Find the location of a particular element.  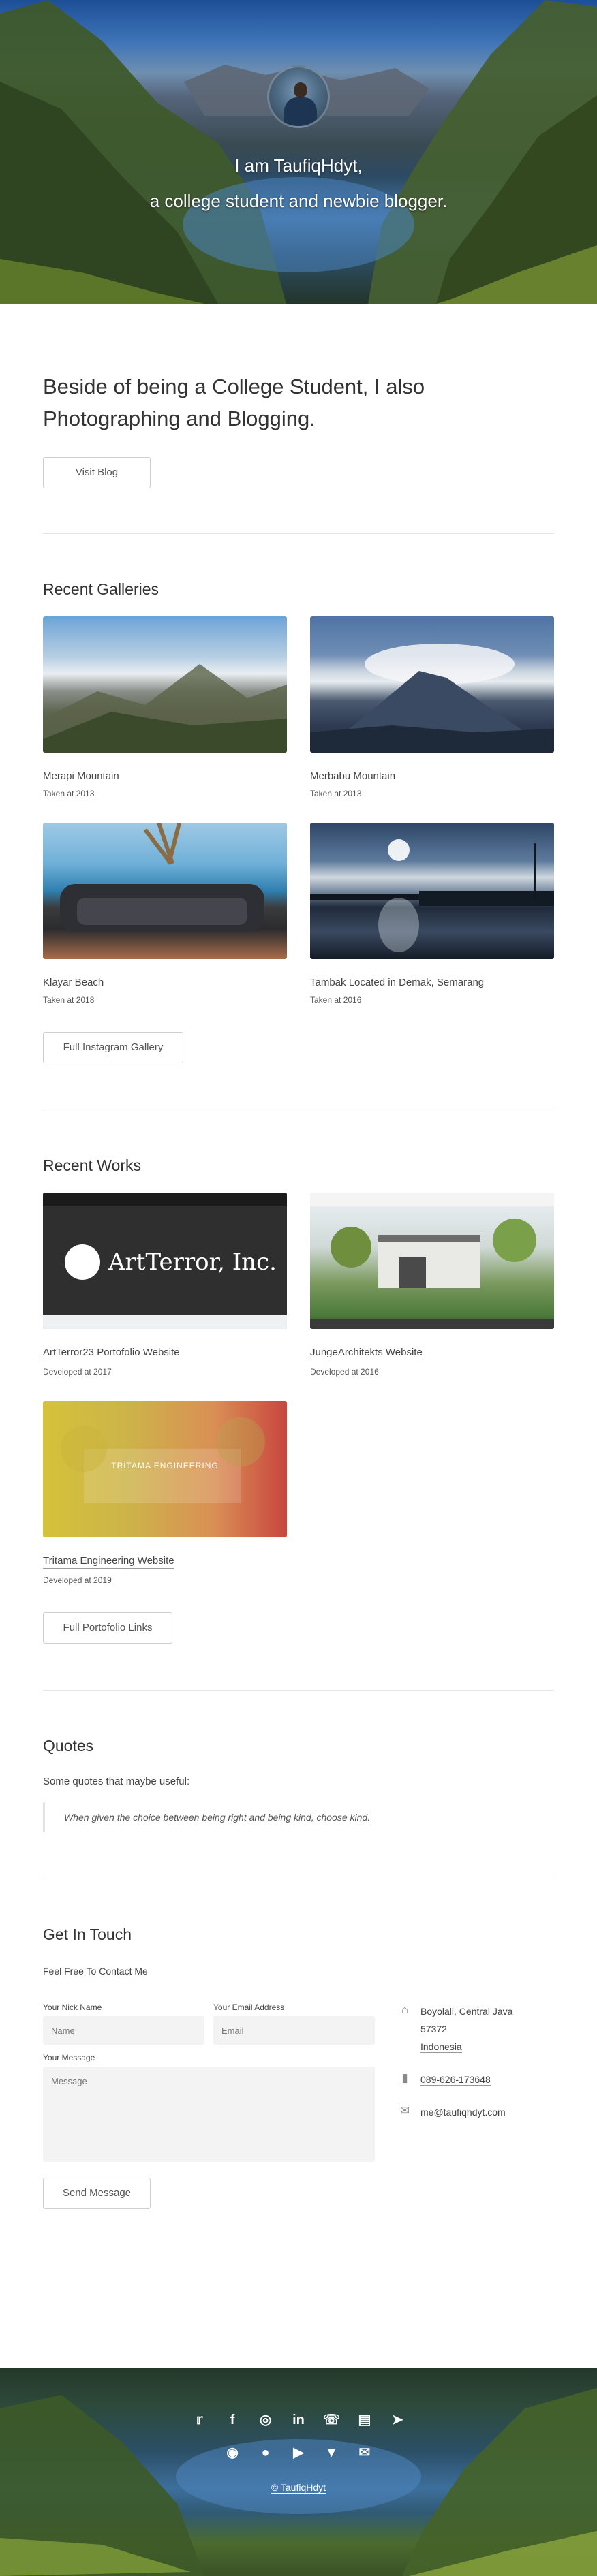

youtube-icon: ▶ is located at coordinates (298, 2453).